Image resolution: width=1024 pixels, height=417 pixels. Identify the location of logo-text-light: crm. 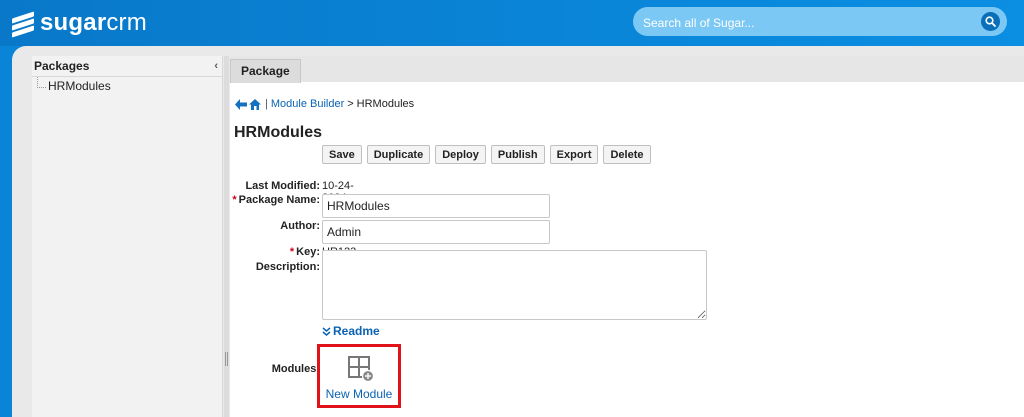
(126, 22).